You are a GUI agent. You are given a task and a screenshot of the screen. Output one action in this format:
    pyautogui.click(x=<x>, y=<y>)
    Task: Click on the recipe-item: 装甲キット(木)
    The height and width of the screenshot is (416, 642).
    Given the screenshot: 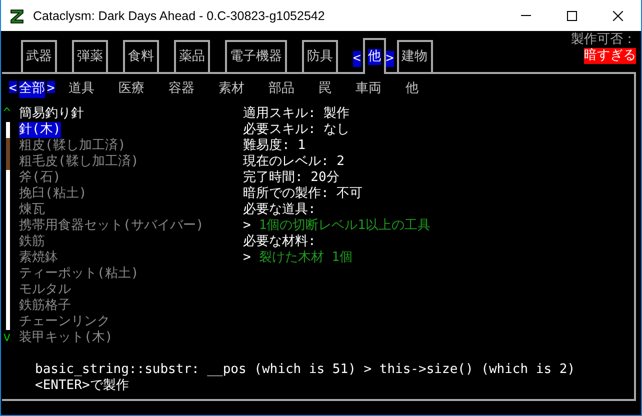 What is the action you would take?
    pyautogui.click(x=66, y=338)
    